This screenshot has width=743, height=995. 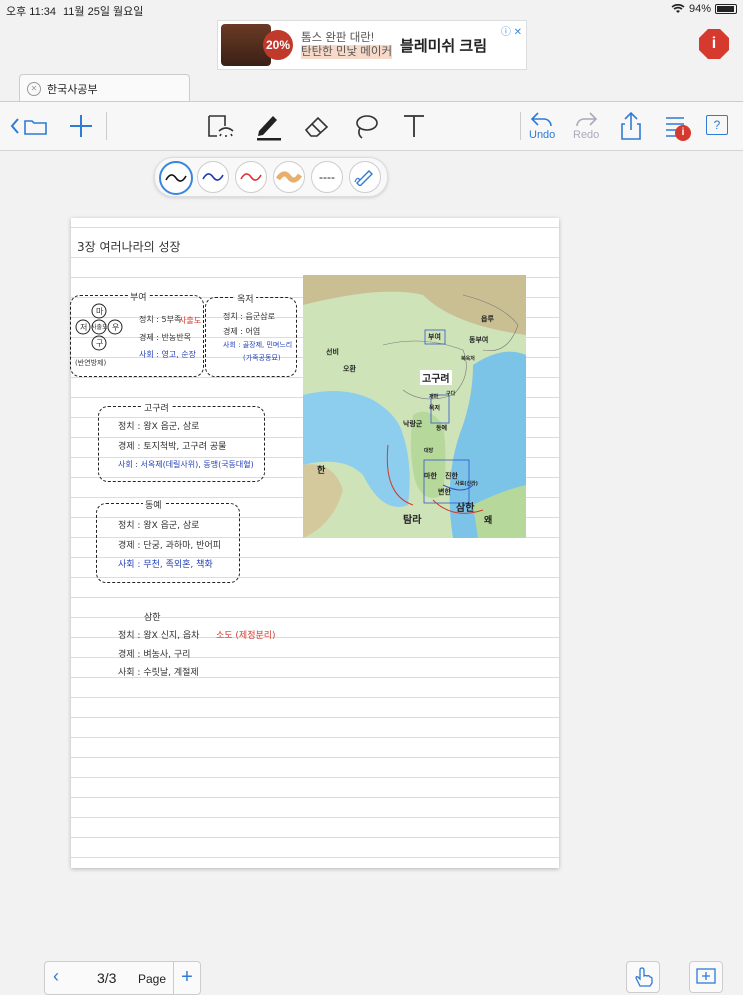 What do you see at coordinates (451, 394) in the screenshot?
I see `map-label-gu: 구다` at bounding box center [451, 394].